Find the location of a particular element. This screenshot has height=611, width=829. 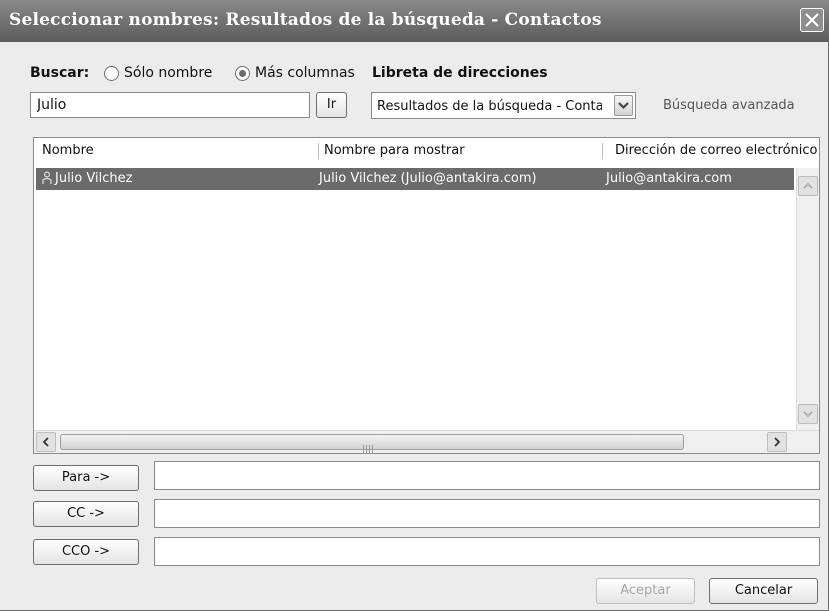

vertical-scrollbar is located at coordinates (807, 299).